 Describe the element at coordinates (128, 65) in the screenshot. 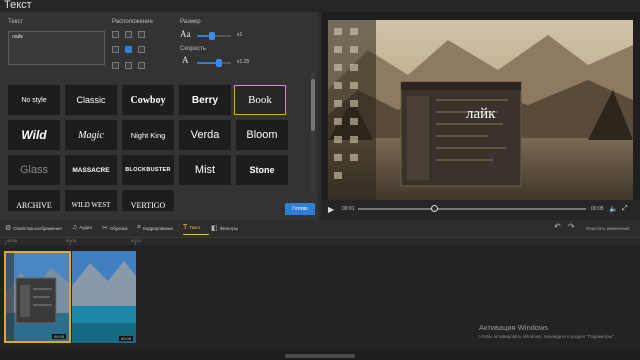

I see `position-bottom-center` at that location.